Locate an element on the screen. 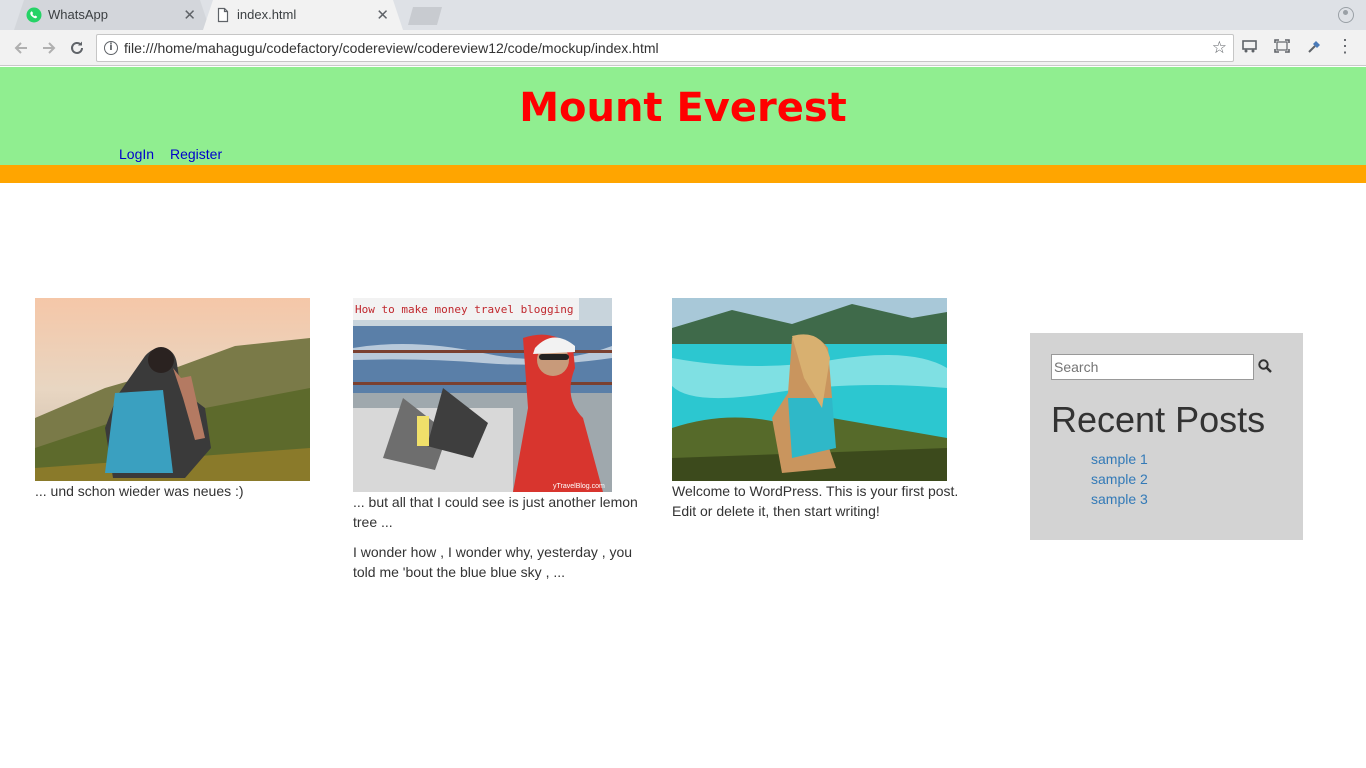 The height and width of the screenshot is (768, 1366). site-header: Mount Everest LogIn Register is located at coordinates (683, 116).